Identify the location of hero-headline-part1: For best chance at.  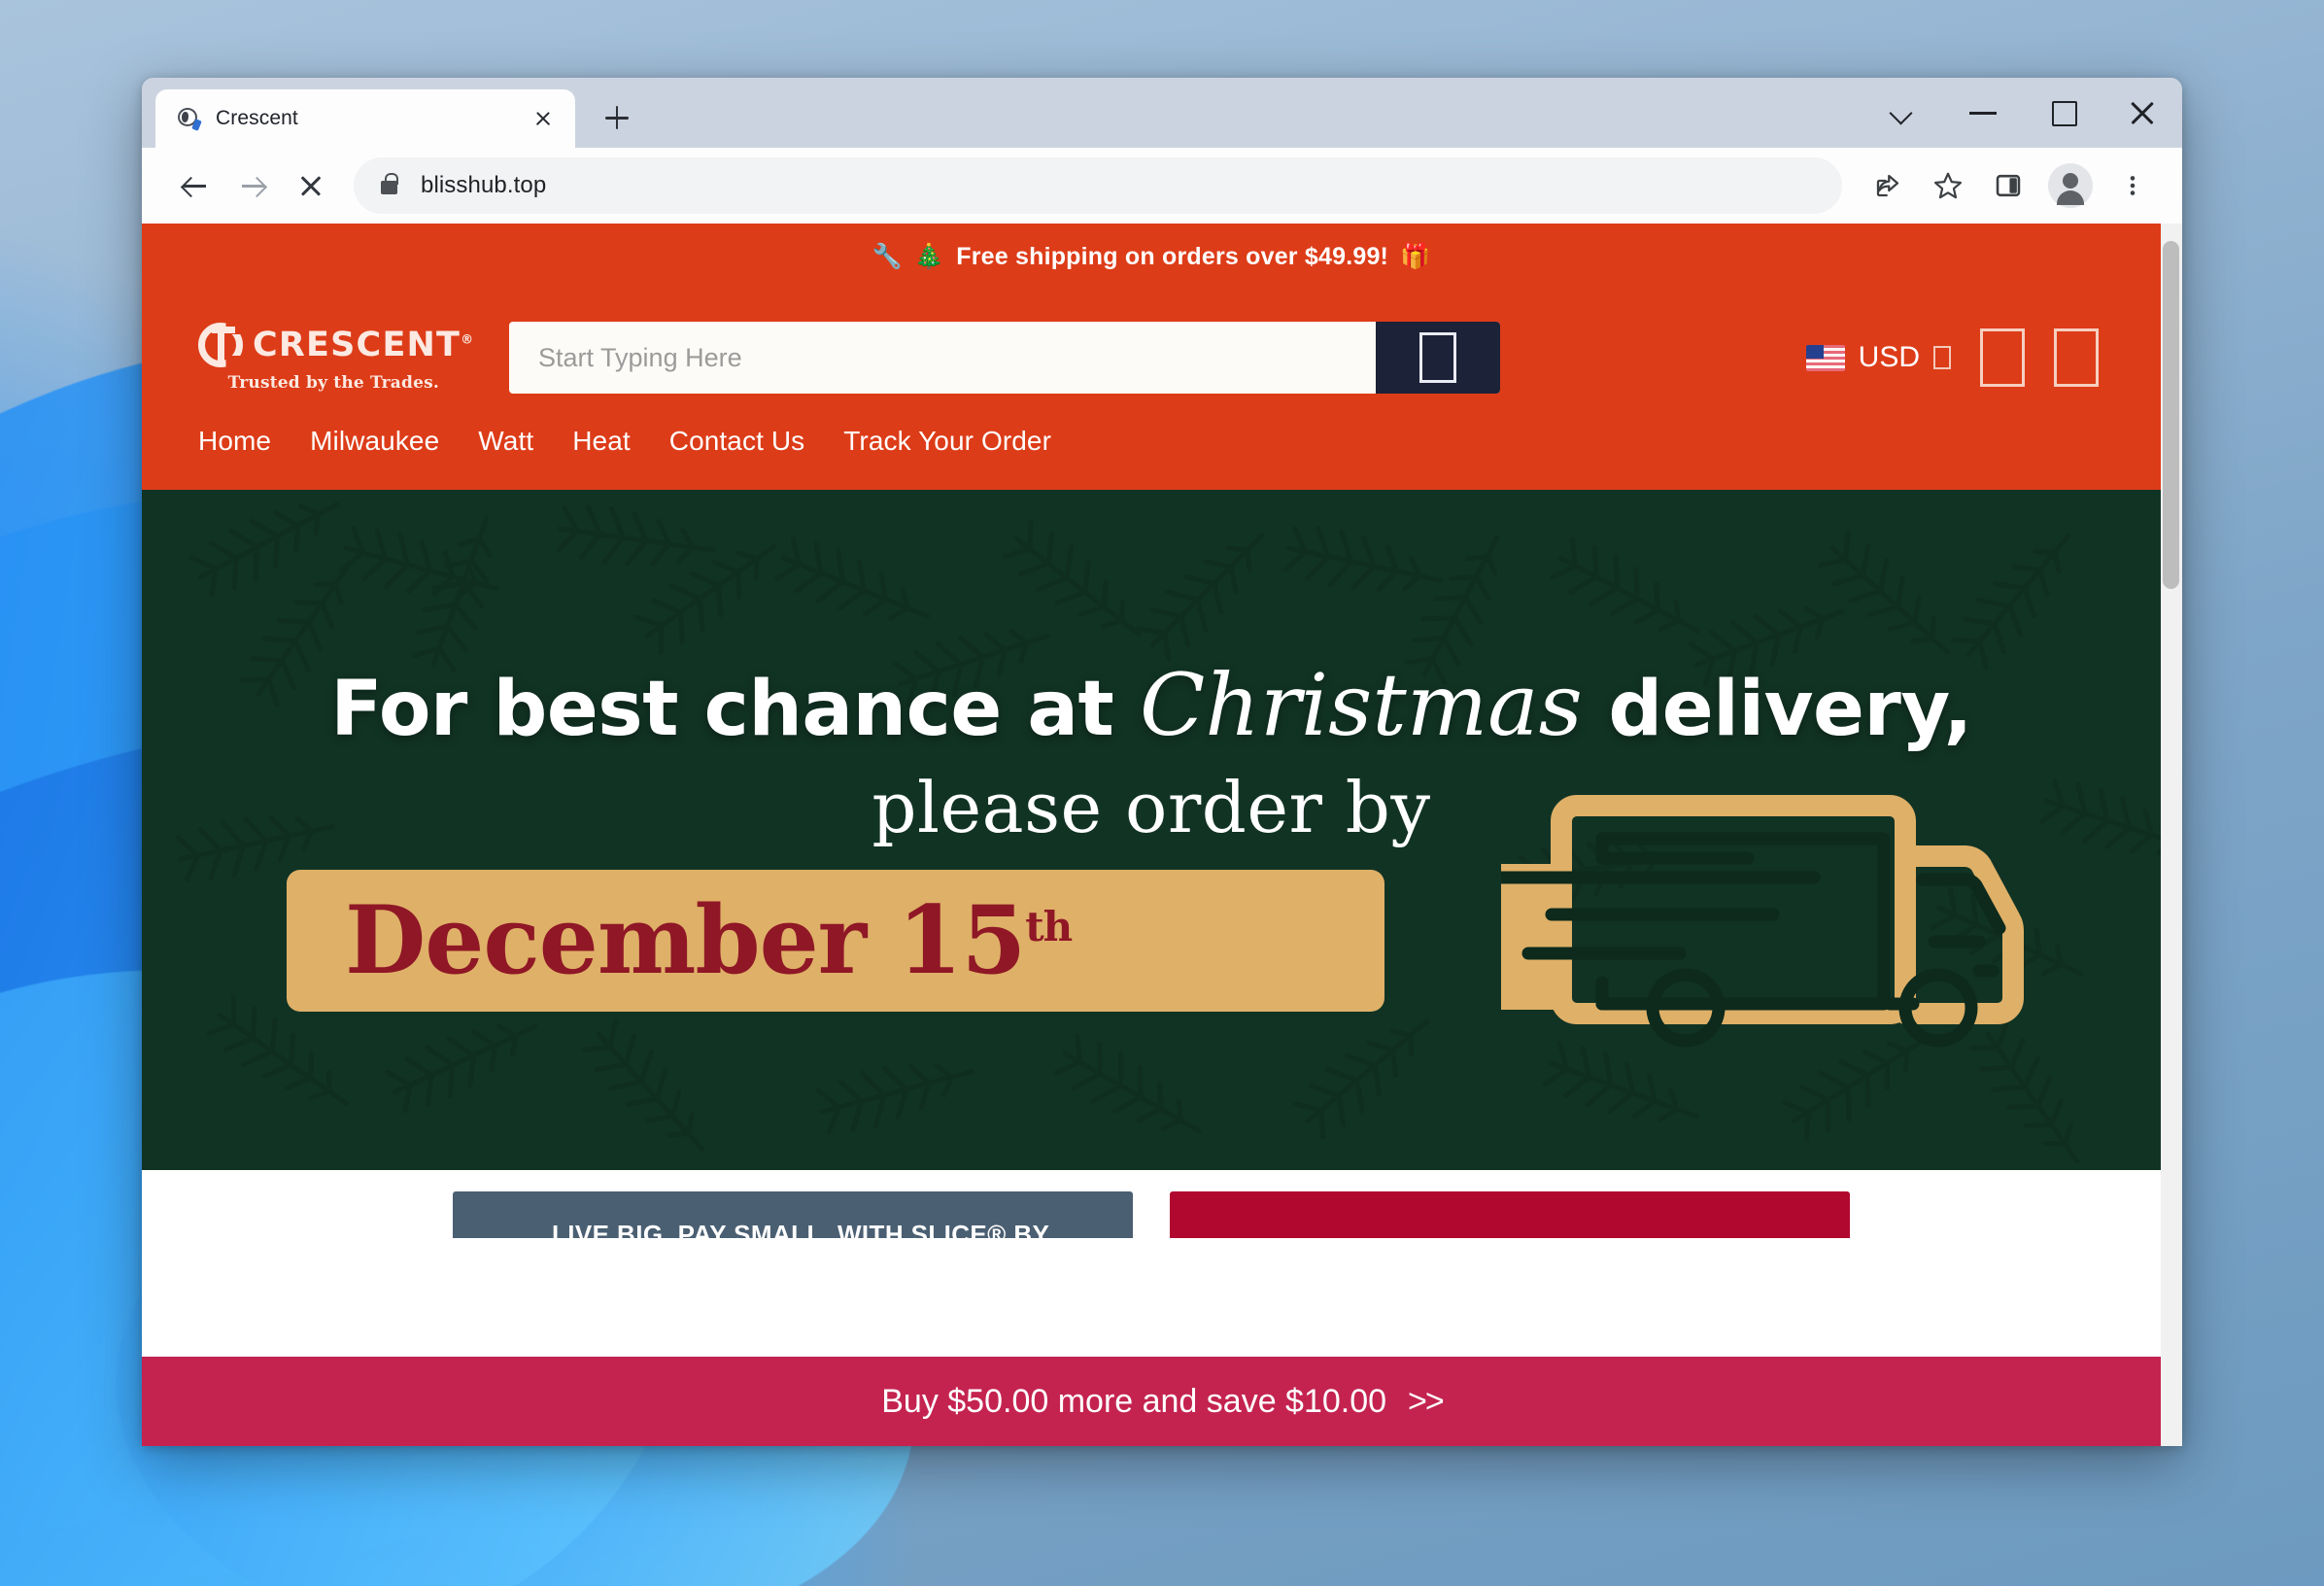
(735, 709).